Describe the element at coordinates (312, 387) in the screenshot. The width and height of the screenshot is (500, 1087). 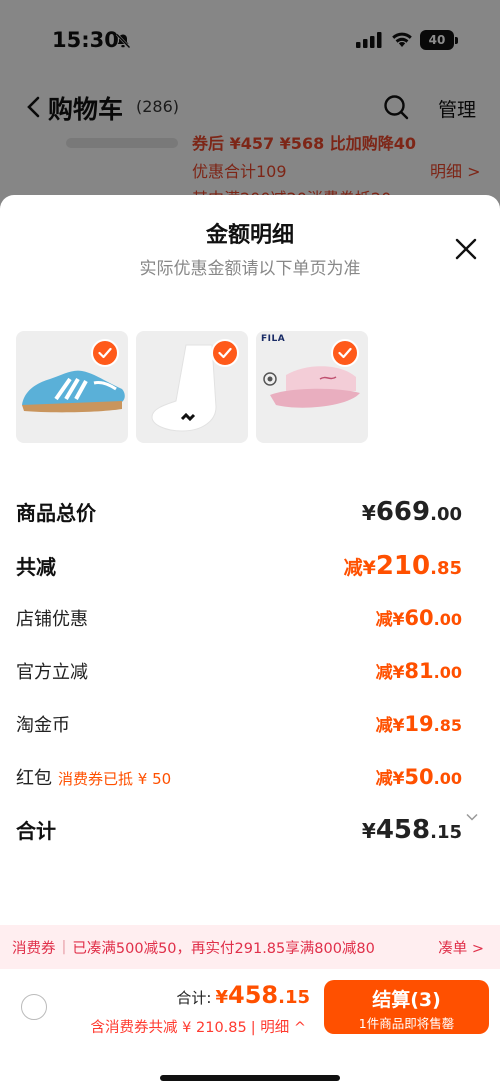
I see `product-thumb-visor: FILA` at that location.